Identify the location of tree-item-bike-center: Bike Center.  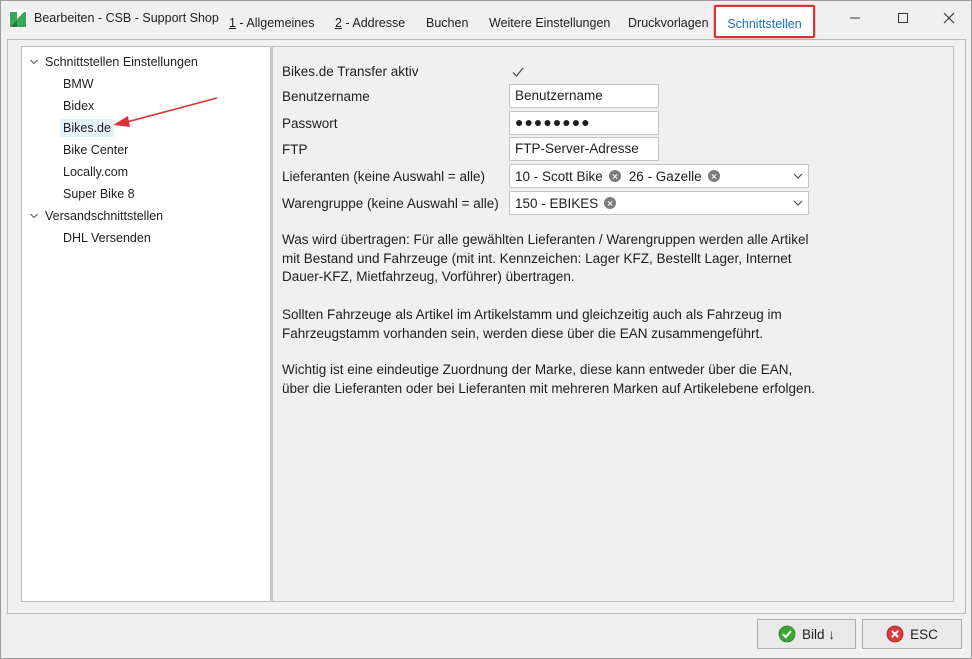
(146, 150).